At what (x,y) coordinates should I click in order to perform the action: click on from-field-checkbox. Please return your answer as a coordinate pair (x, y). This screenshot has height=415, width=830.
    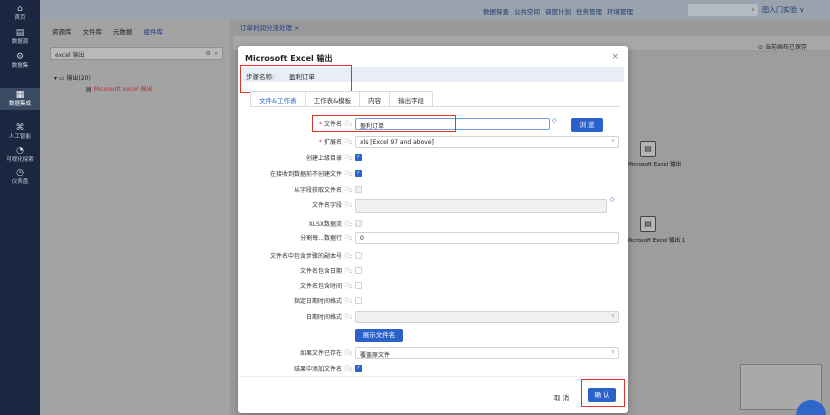
    Looking at the image, I should click on (358, 189).